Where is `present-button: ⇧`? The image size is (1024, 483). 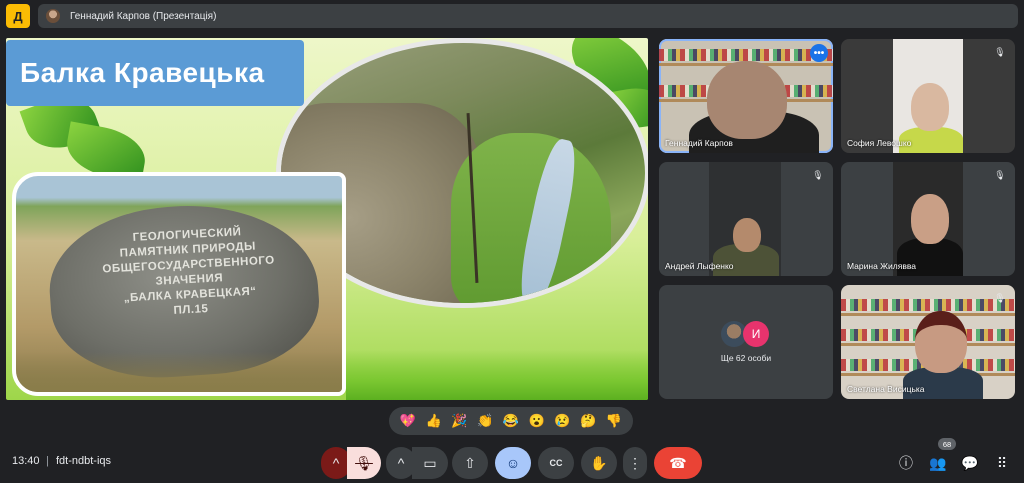 present-button: ⇧ is located at coordinates (470, 463).